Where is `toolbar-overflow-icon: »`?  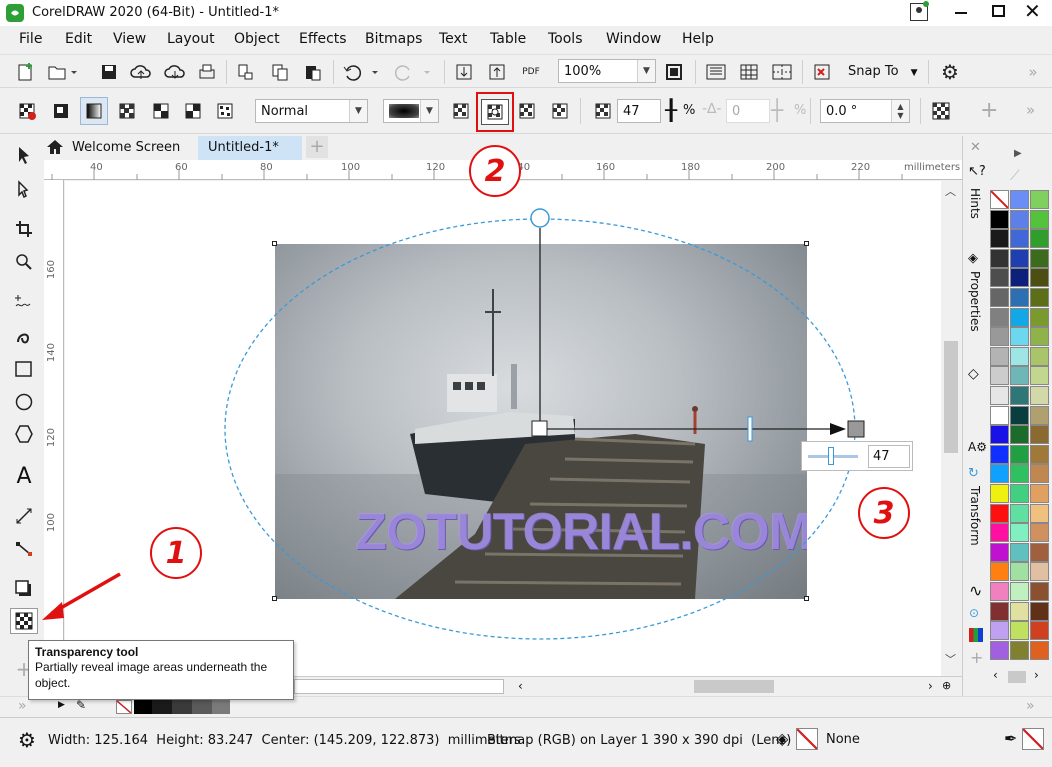 toolbar-overflow-icon: » is located at coordinates (1033, 72).